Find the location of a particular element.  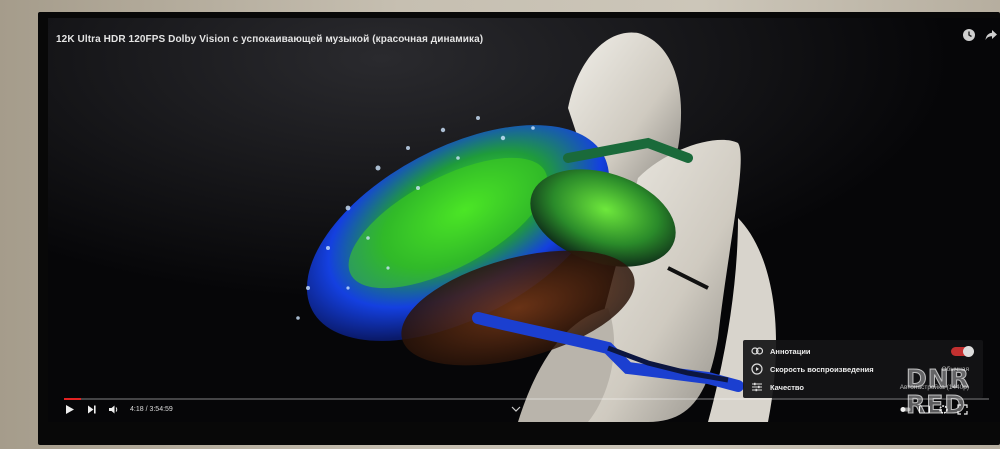

progress-bar is located at coordinates (526, 399).